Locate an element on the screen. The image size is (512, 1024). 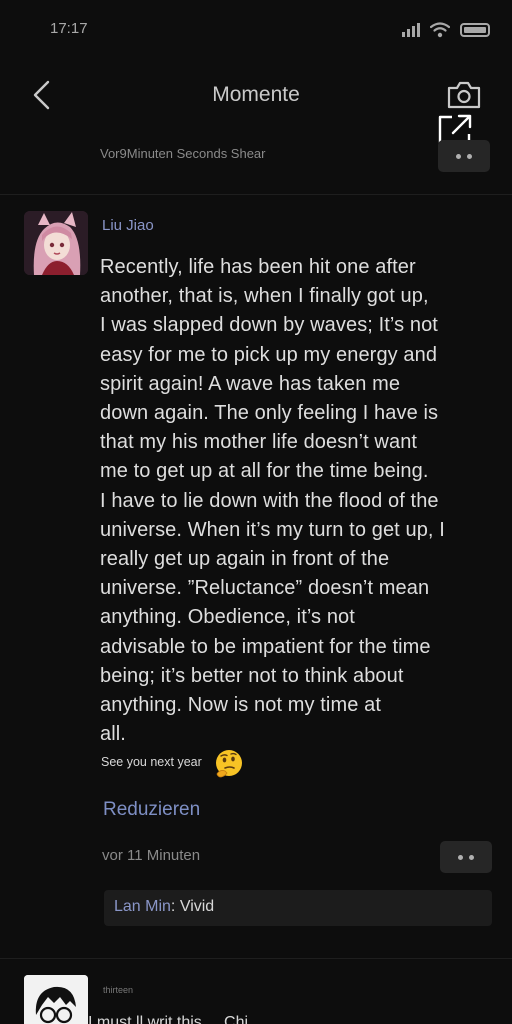
avatar-cartoon-boy is located at coordinates (56, 999).